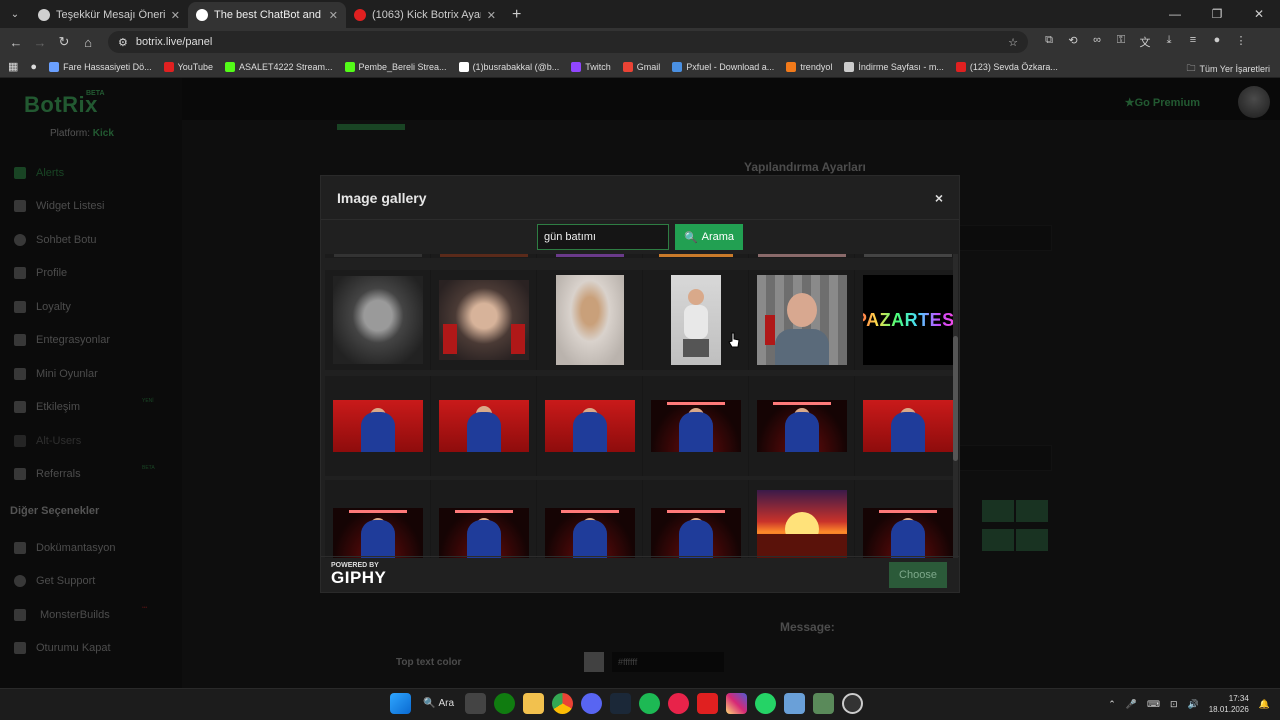  I want to click on microphone-icon: 🎤, so click(1131, 704).